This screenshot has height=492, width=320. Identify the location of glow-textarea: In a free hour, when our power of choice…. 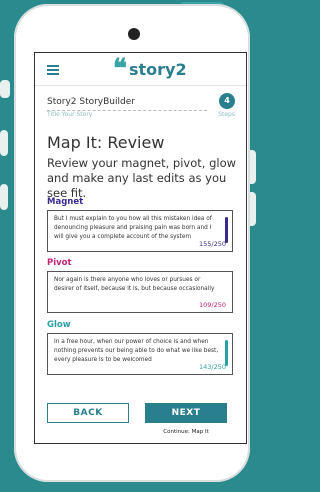
(140, 354).